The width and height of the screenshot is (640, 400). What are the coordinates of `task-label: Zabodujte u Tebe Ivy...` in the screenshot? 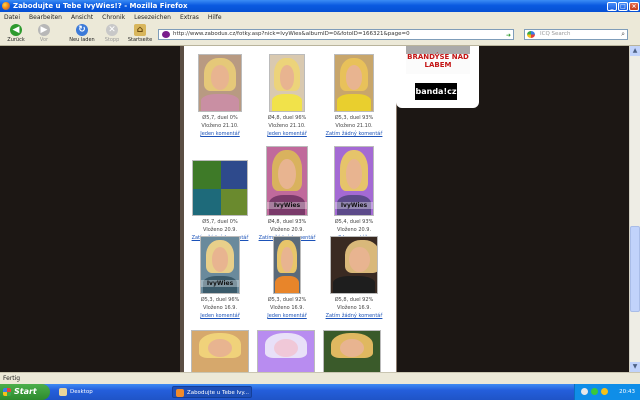 It's located at (218, 393).